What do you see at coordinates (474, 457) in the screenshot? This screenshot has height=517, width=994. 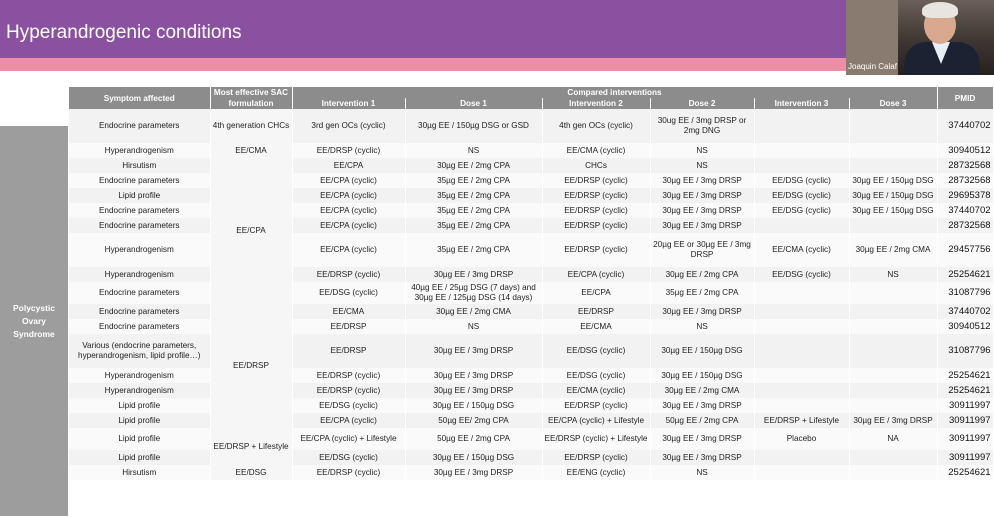 I see `dose-1-cell: 30µg EE / 150µg DSG` at bounding box center [474, 457].